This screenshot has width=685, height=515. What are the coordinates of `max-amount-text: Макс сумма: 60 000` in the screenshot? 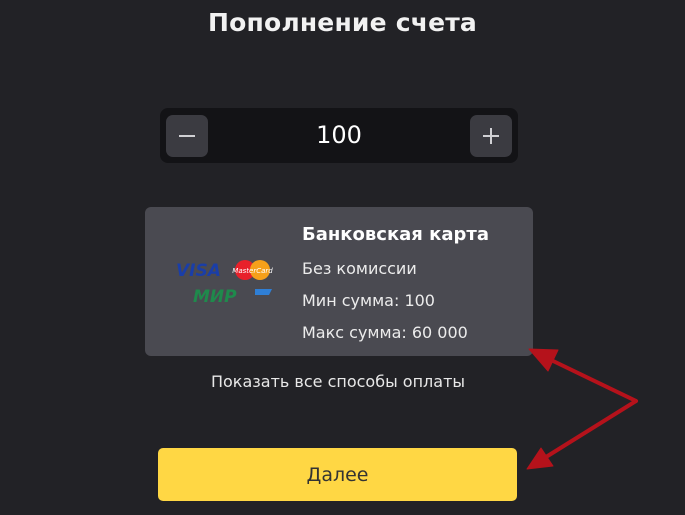 It's located at (385, 332).